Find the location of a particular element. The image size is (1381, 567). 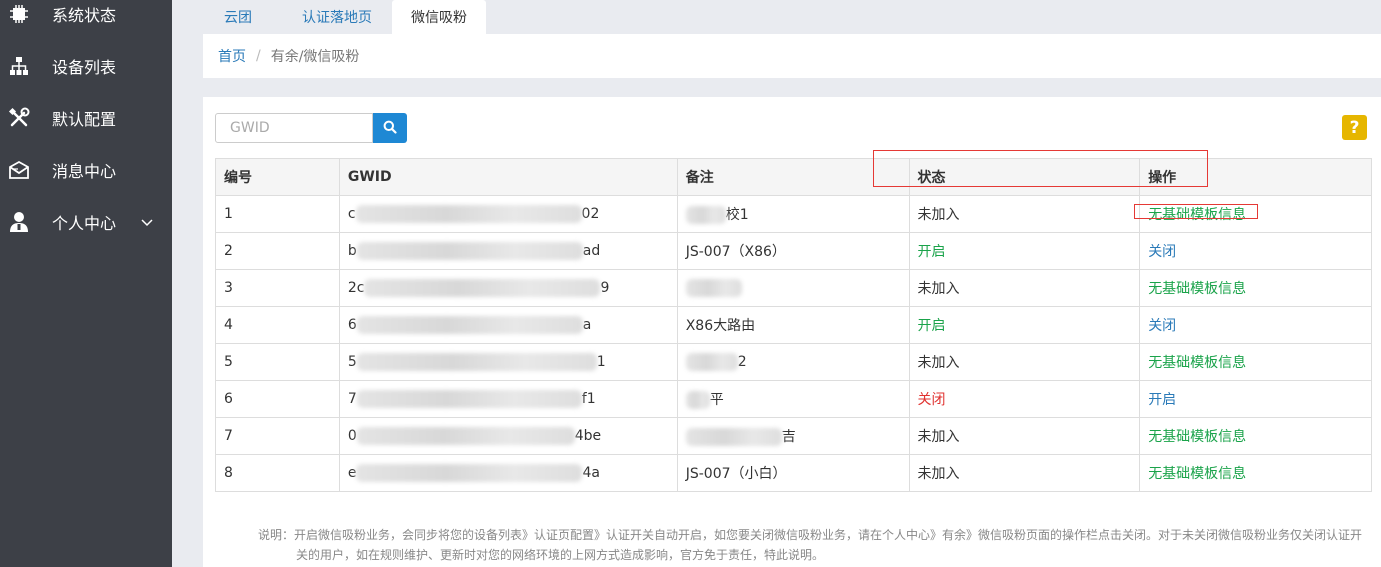

table-row: 5 51 2 未加入 无基础模板信息 is located at coordinates (793, 362).